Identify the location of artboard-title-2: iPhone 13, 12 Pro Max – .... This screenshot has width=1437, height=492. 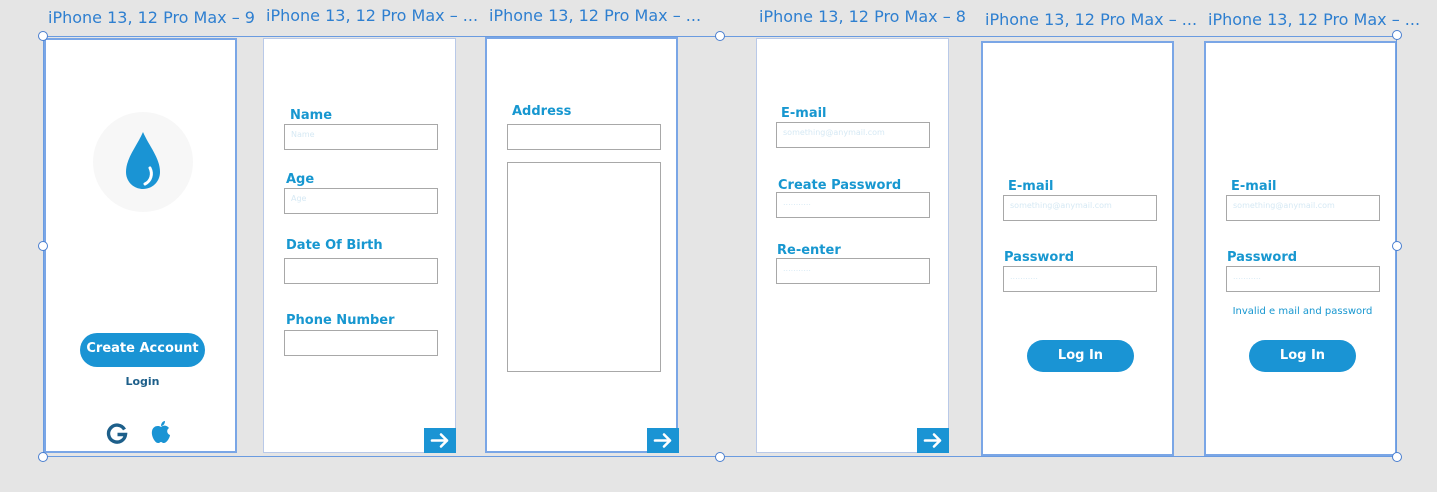
(372, 15).